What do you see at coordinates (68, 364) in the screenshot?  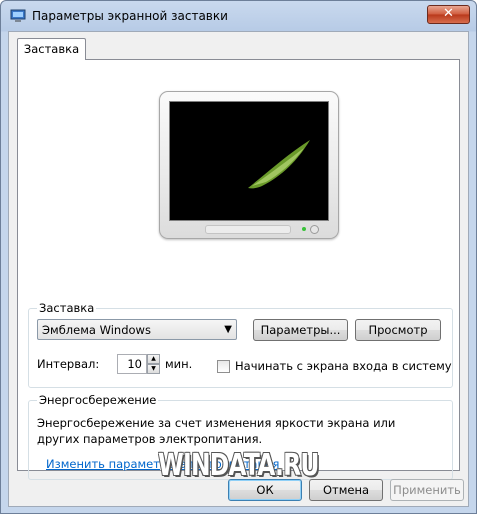 I see `interval-label: Интервал:` at bounding box center [68, 364].